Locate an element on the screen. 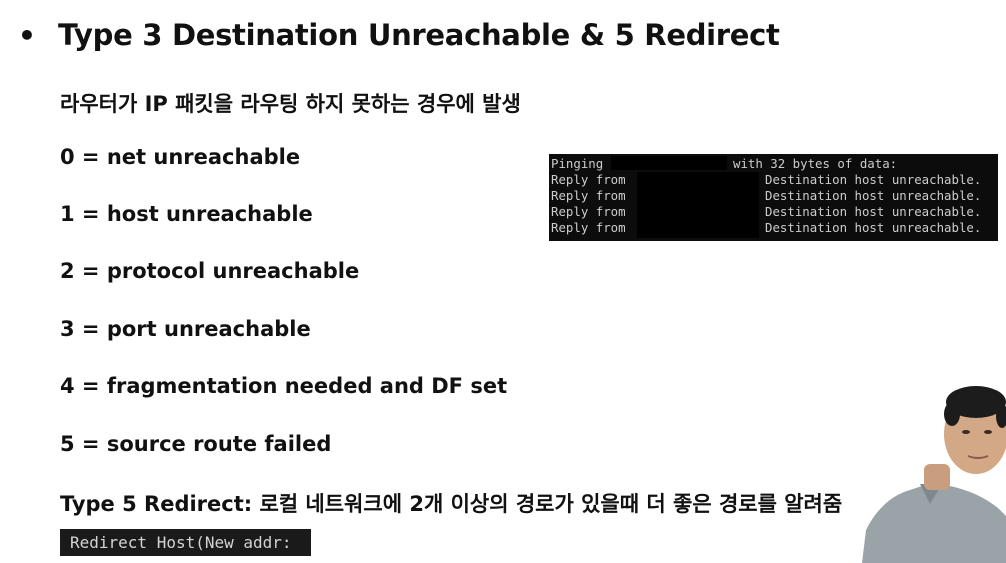 This screenshot has height=563, width=1006. redacted-ip-header is located at coordinates (669, 163).